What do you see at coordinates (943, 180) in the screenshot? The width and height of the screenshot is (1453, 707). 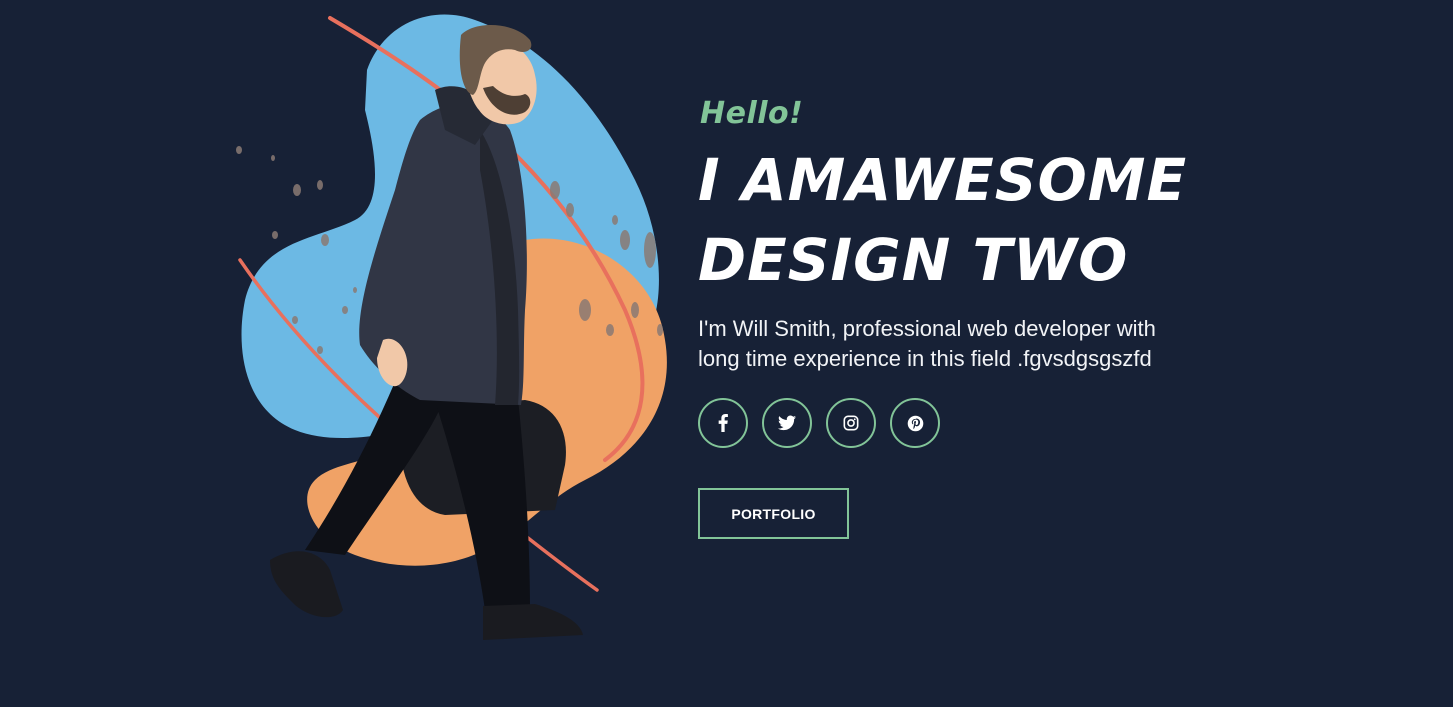 I see `headline-line-1: I AMAWESOME` at bounding box center [943, 180].